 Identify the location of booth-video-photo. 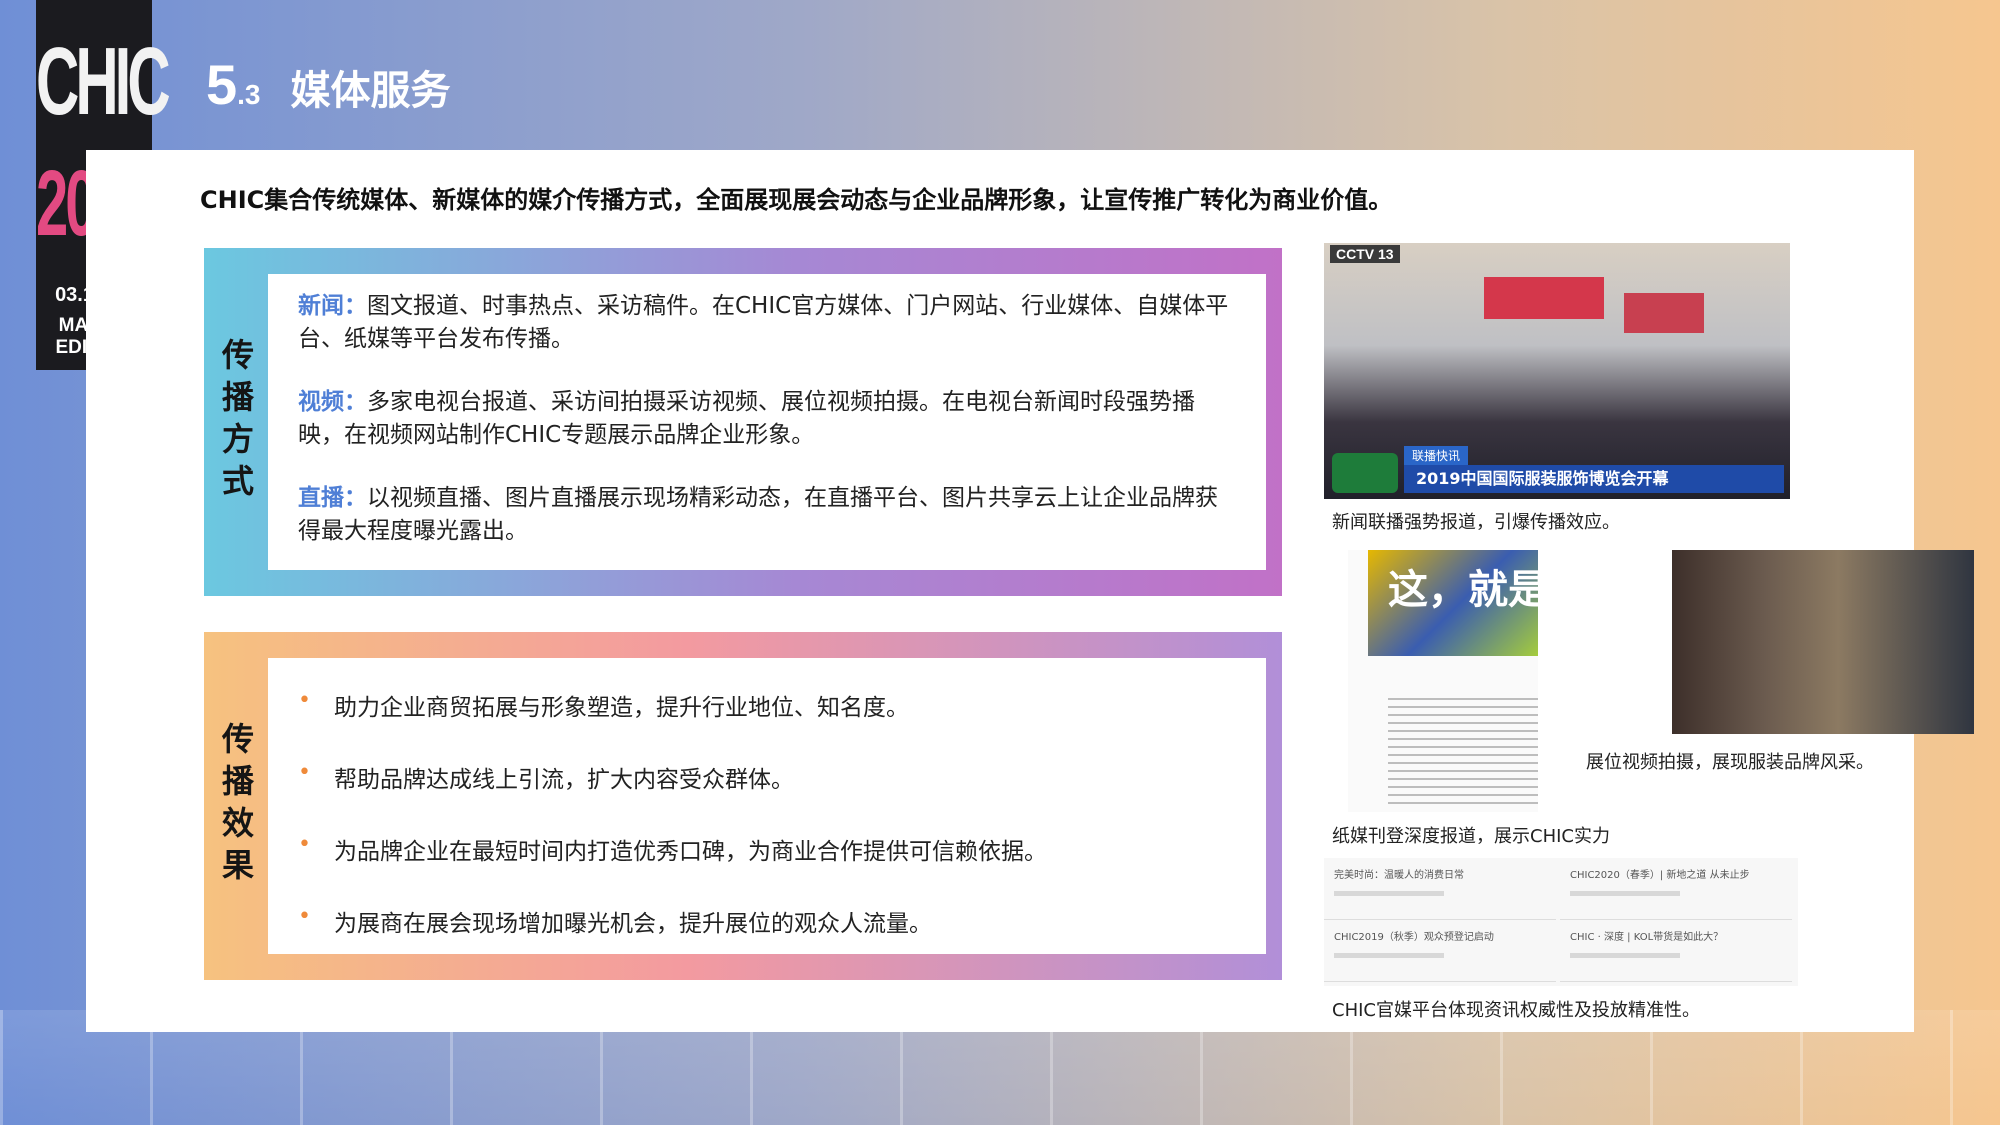
(1823, 642).